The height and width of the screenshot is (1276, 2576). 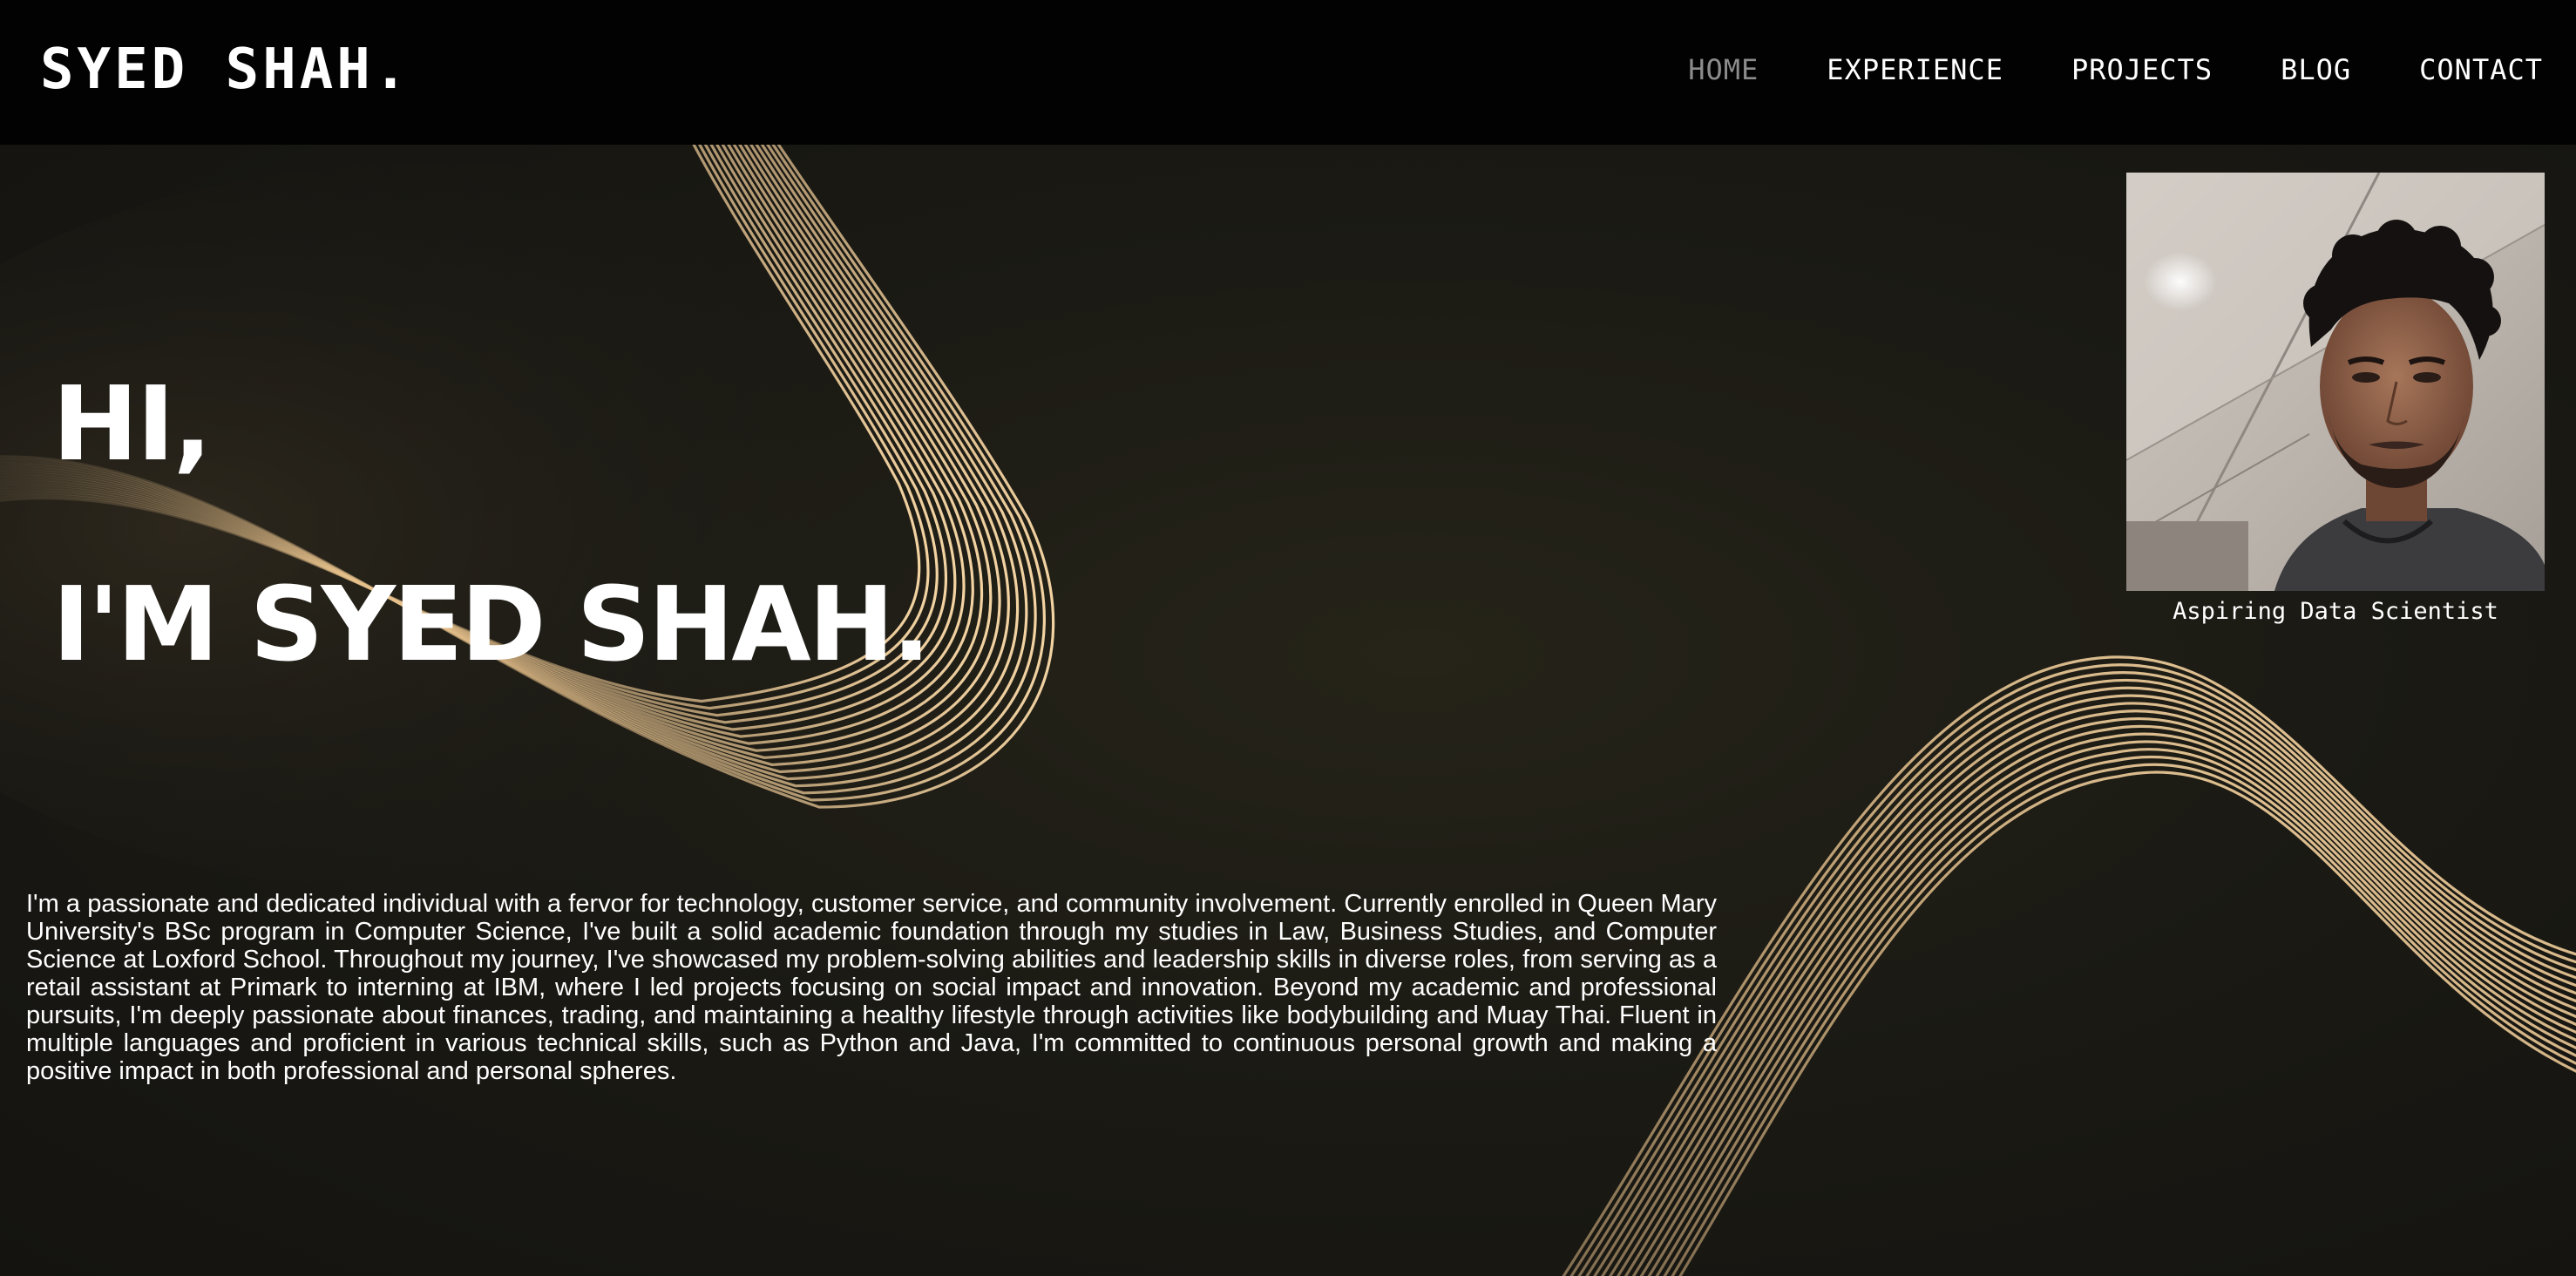 I want to click on profile-caption: Aspiring Data Scientist, so click(x=2335, y=611).